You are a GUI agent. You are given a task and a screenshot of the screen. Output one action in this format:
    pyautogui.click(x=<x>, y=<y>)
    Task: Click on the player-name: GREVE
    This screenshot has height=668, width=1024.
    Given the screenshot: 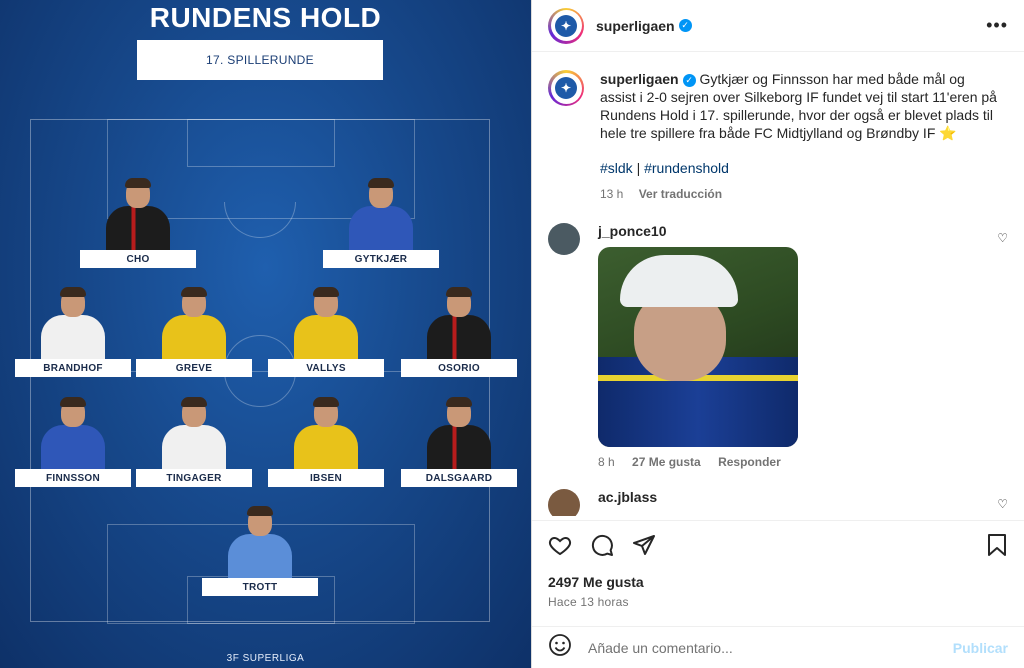 What is the action you would take?
    pyautogui.click(x=194, y=368)
    